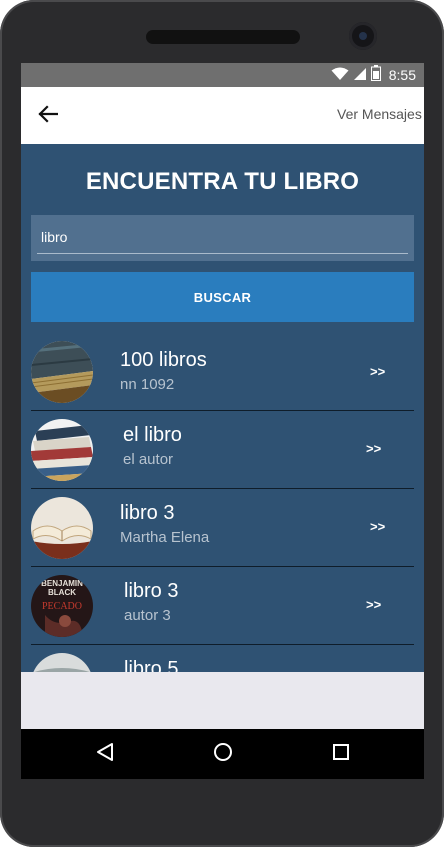 The image size is (444, 847). What do you see at coordinates (402, 75) in the screenshot?
I see `status-time: 8:55` at bounding box center [402, 75].